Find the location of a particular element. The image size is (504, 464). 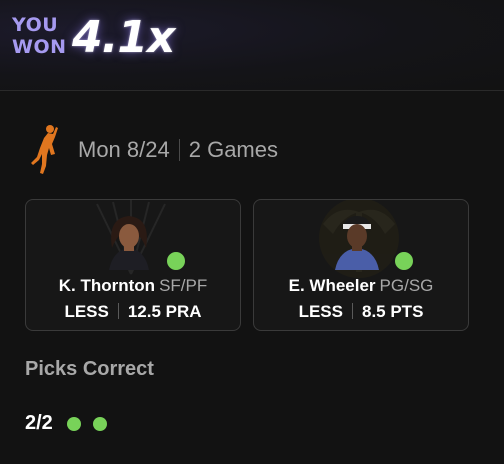

game-info-row: Mon 8/24 2 Games is located at coordinates (154, 149).